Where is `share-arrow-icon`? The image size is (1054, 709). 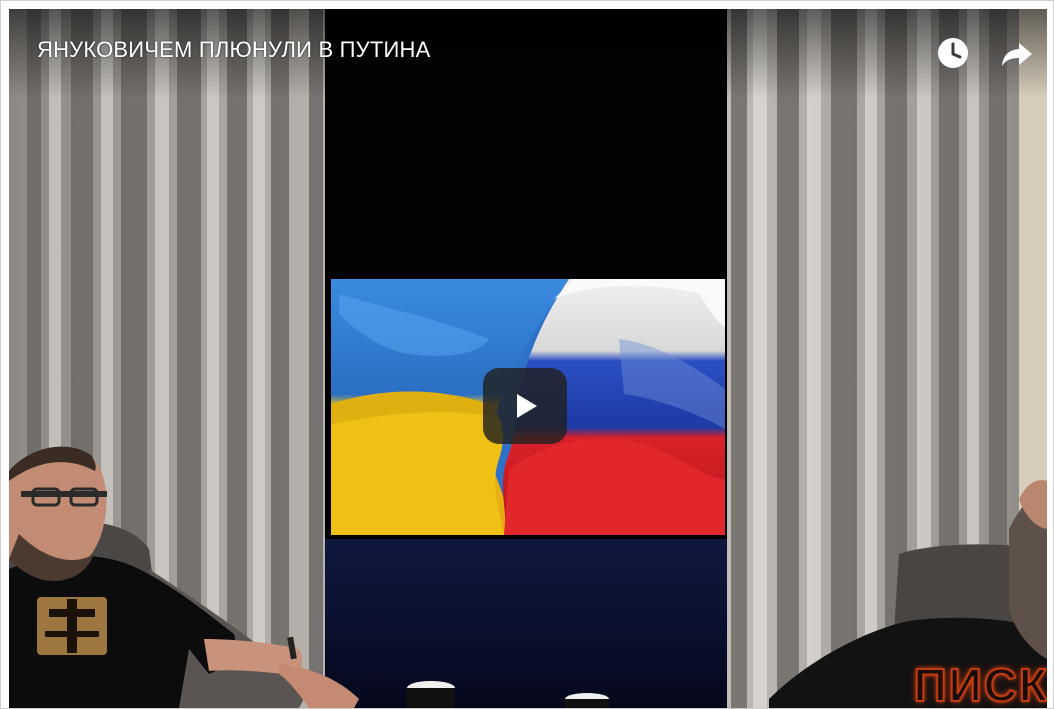
share-arrow-icon is located at coordinates (1017, 54).